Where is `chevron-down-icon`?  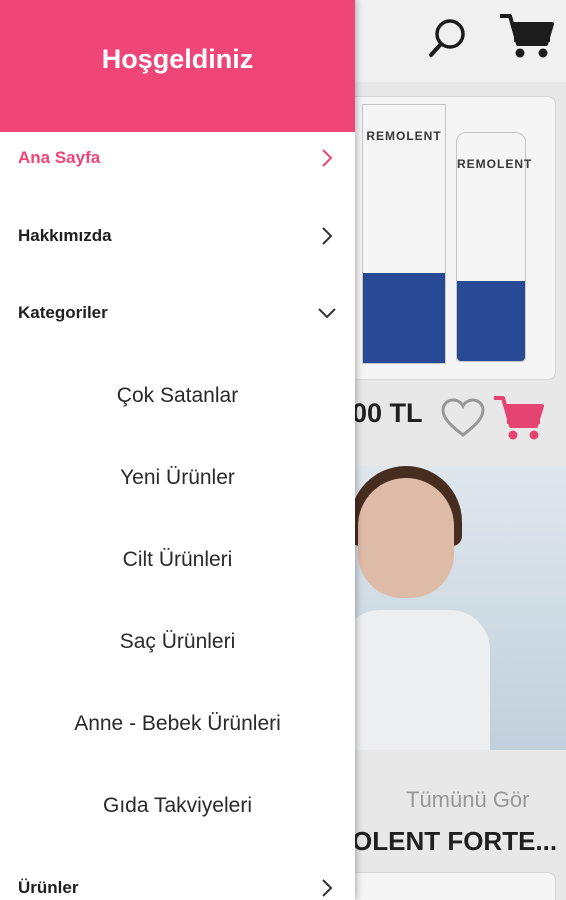 chevron-down-icon is located at coordinates (327, 313).